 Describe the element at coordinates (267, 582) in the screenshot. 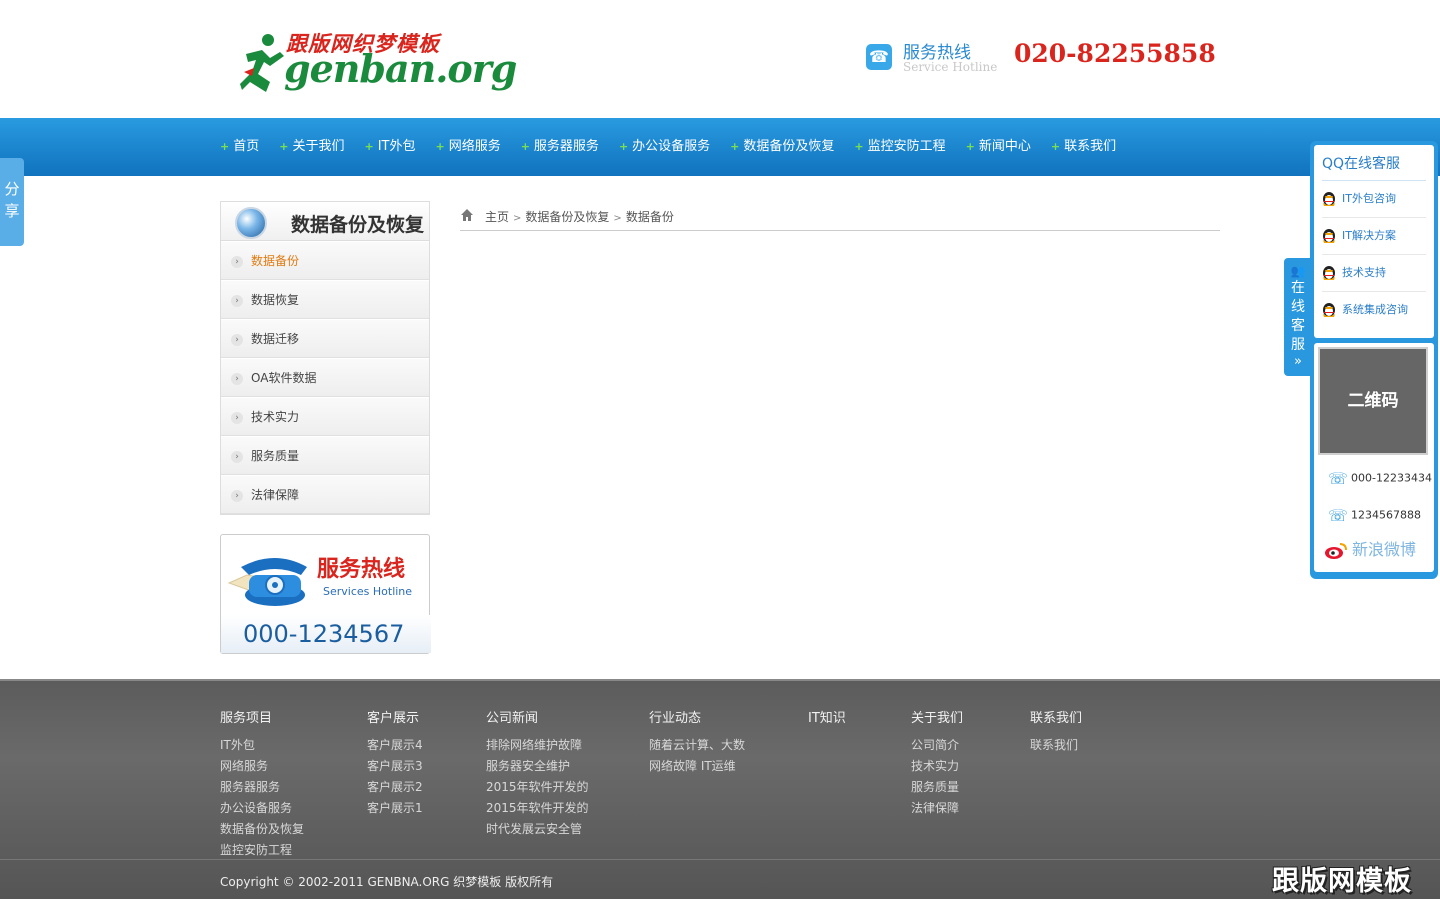

I see `telephone-icon` at that location.